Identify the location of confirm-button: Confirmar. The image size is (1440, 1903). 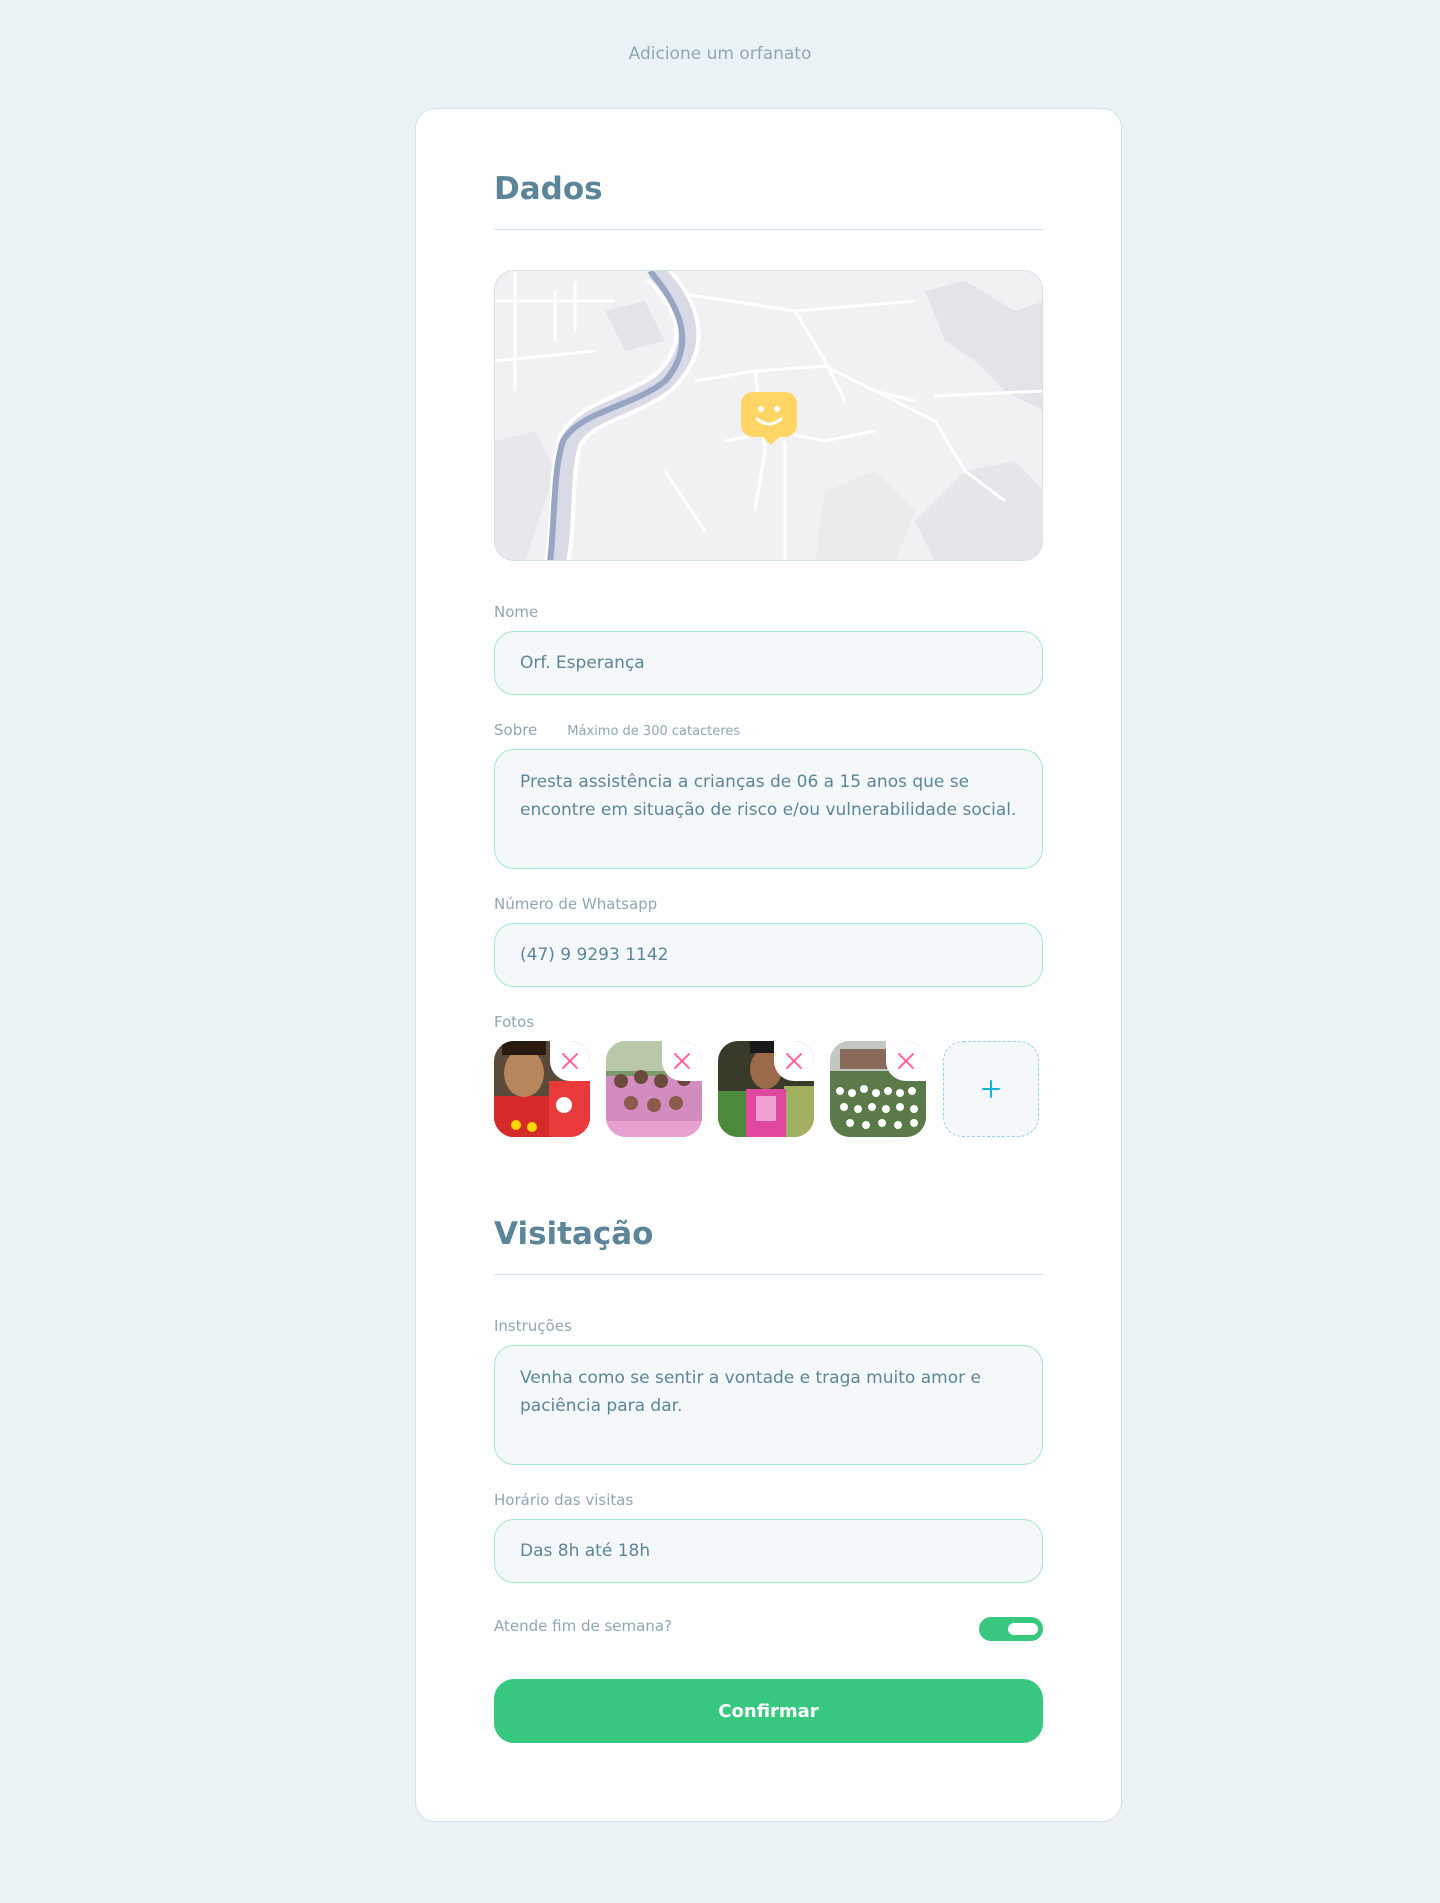
(768, 1711).